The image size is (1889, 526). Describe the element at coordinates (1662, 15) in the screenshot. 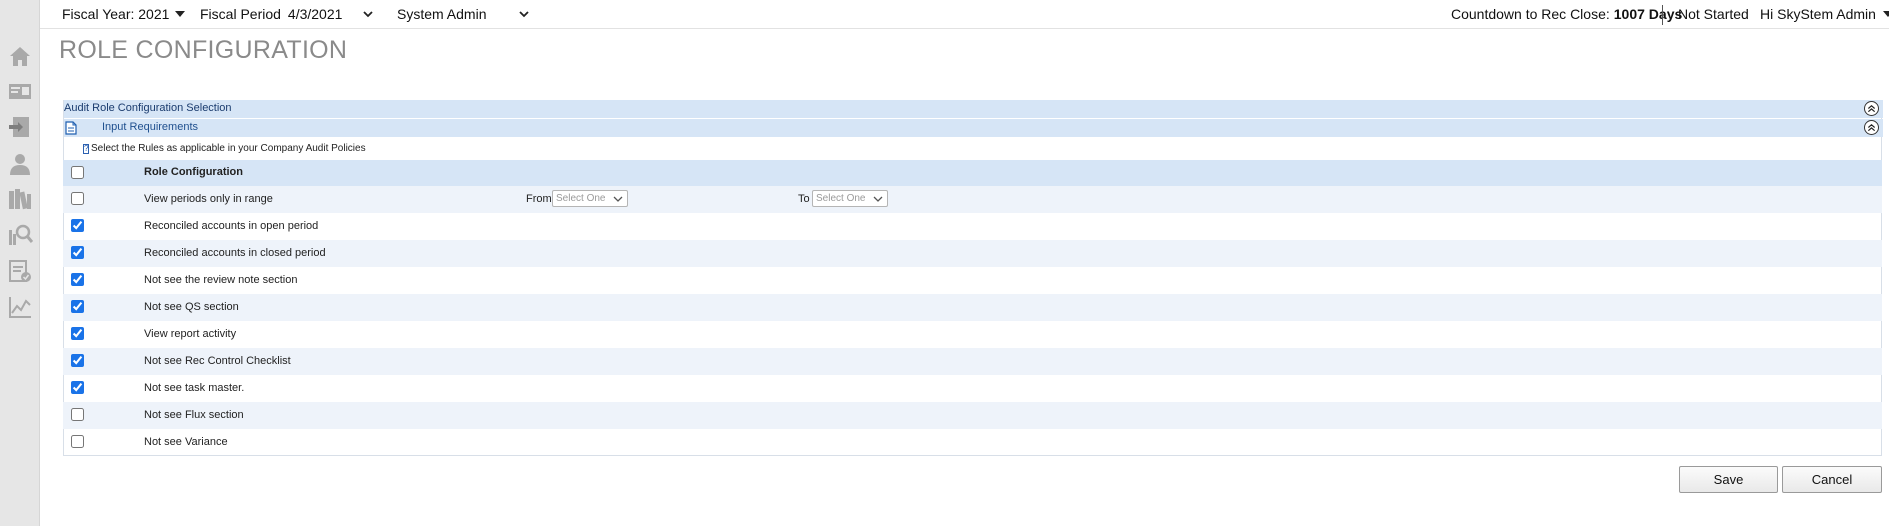

I see `divider` at that location.